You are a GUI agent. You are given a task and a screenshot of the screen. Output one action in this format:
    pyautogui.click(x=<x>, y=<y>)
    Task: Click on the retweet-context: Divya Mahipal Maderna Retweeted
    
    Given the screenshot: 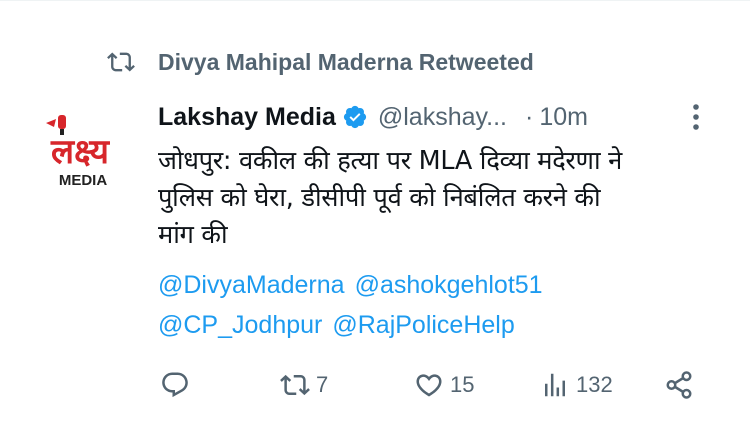 What is the action you would take?
    pyautogui.click(x=319, y=62)
    